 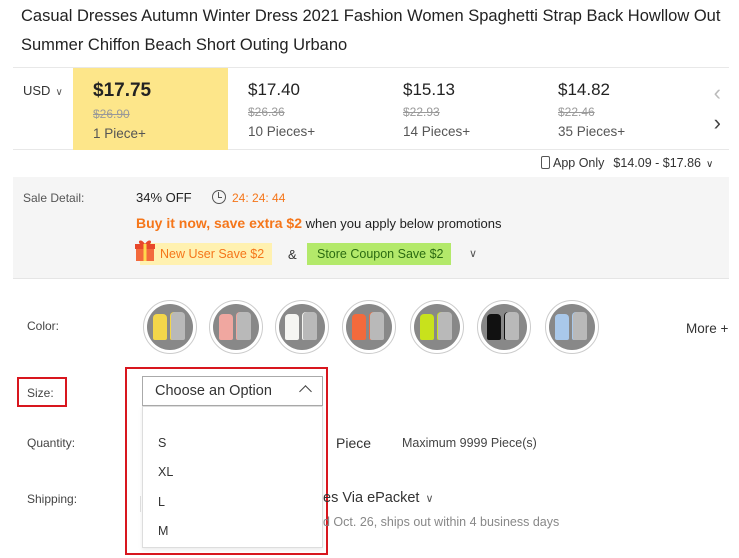 I want to click on color-swatch-white, so click(x=302, y=327).